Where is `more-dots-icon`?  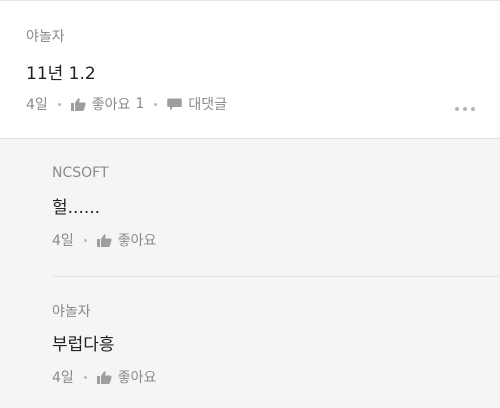 more-dots-icon is located at coordinates (465, 109).